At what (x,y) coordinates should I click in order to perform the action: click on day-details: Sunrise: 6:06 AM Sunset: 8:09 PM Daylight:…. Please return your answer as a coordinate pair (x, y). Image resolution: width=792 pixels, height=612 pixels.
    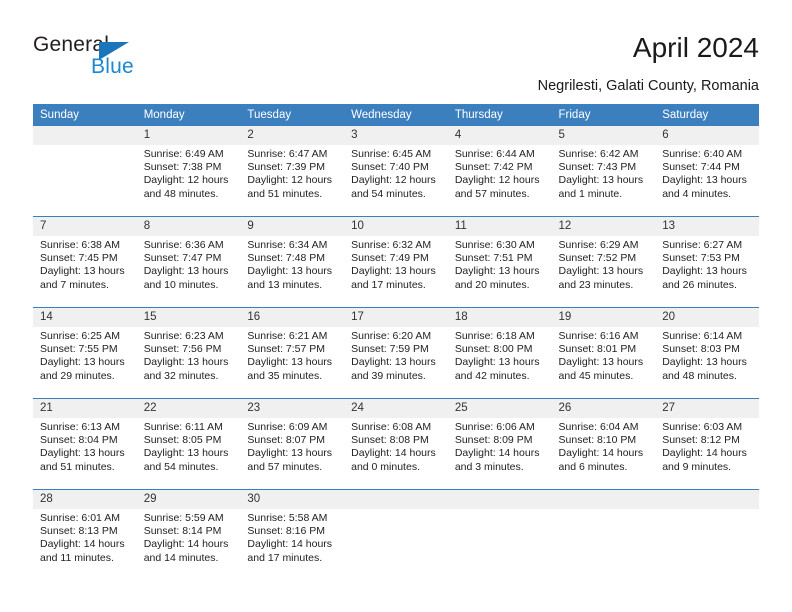
    Looking at the image, I should click on (500, 446).